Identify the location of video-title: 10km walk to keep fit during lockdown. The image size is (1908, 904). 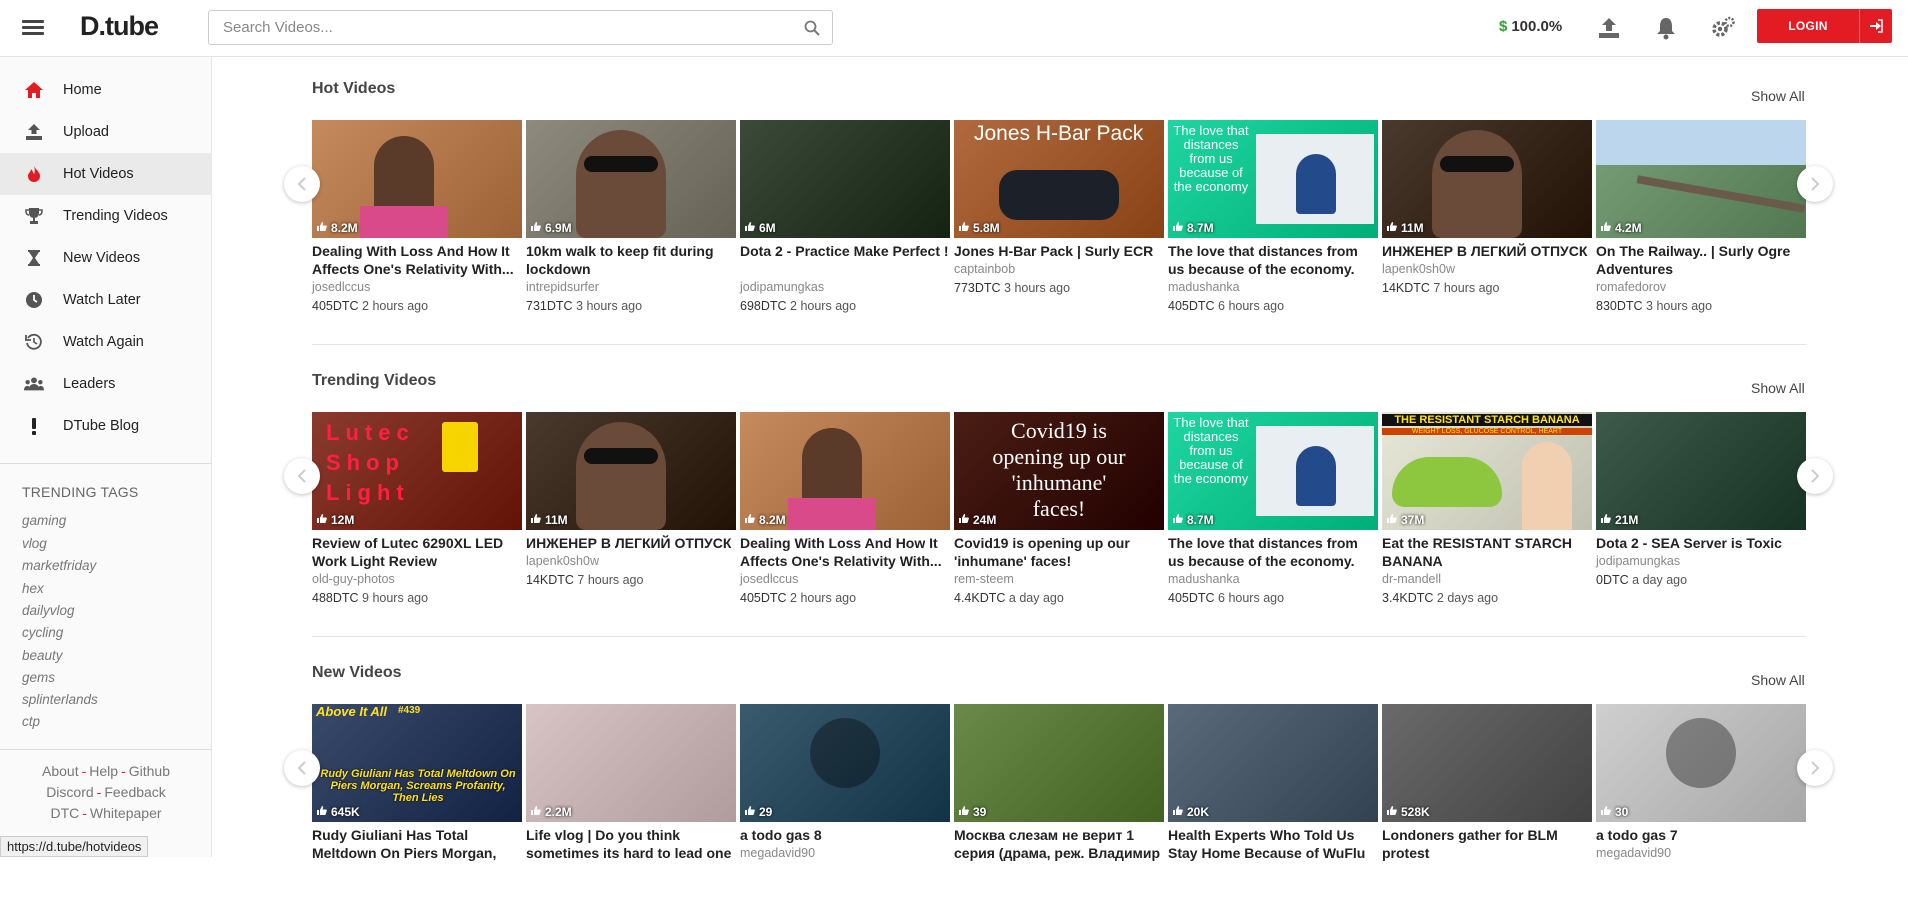
(631, 260).